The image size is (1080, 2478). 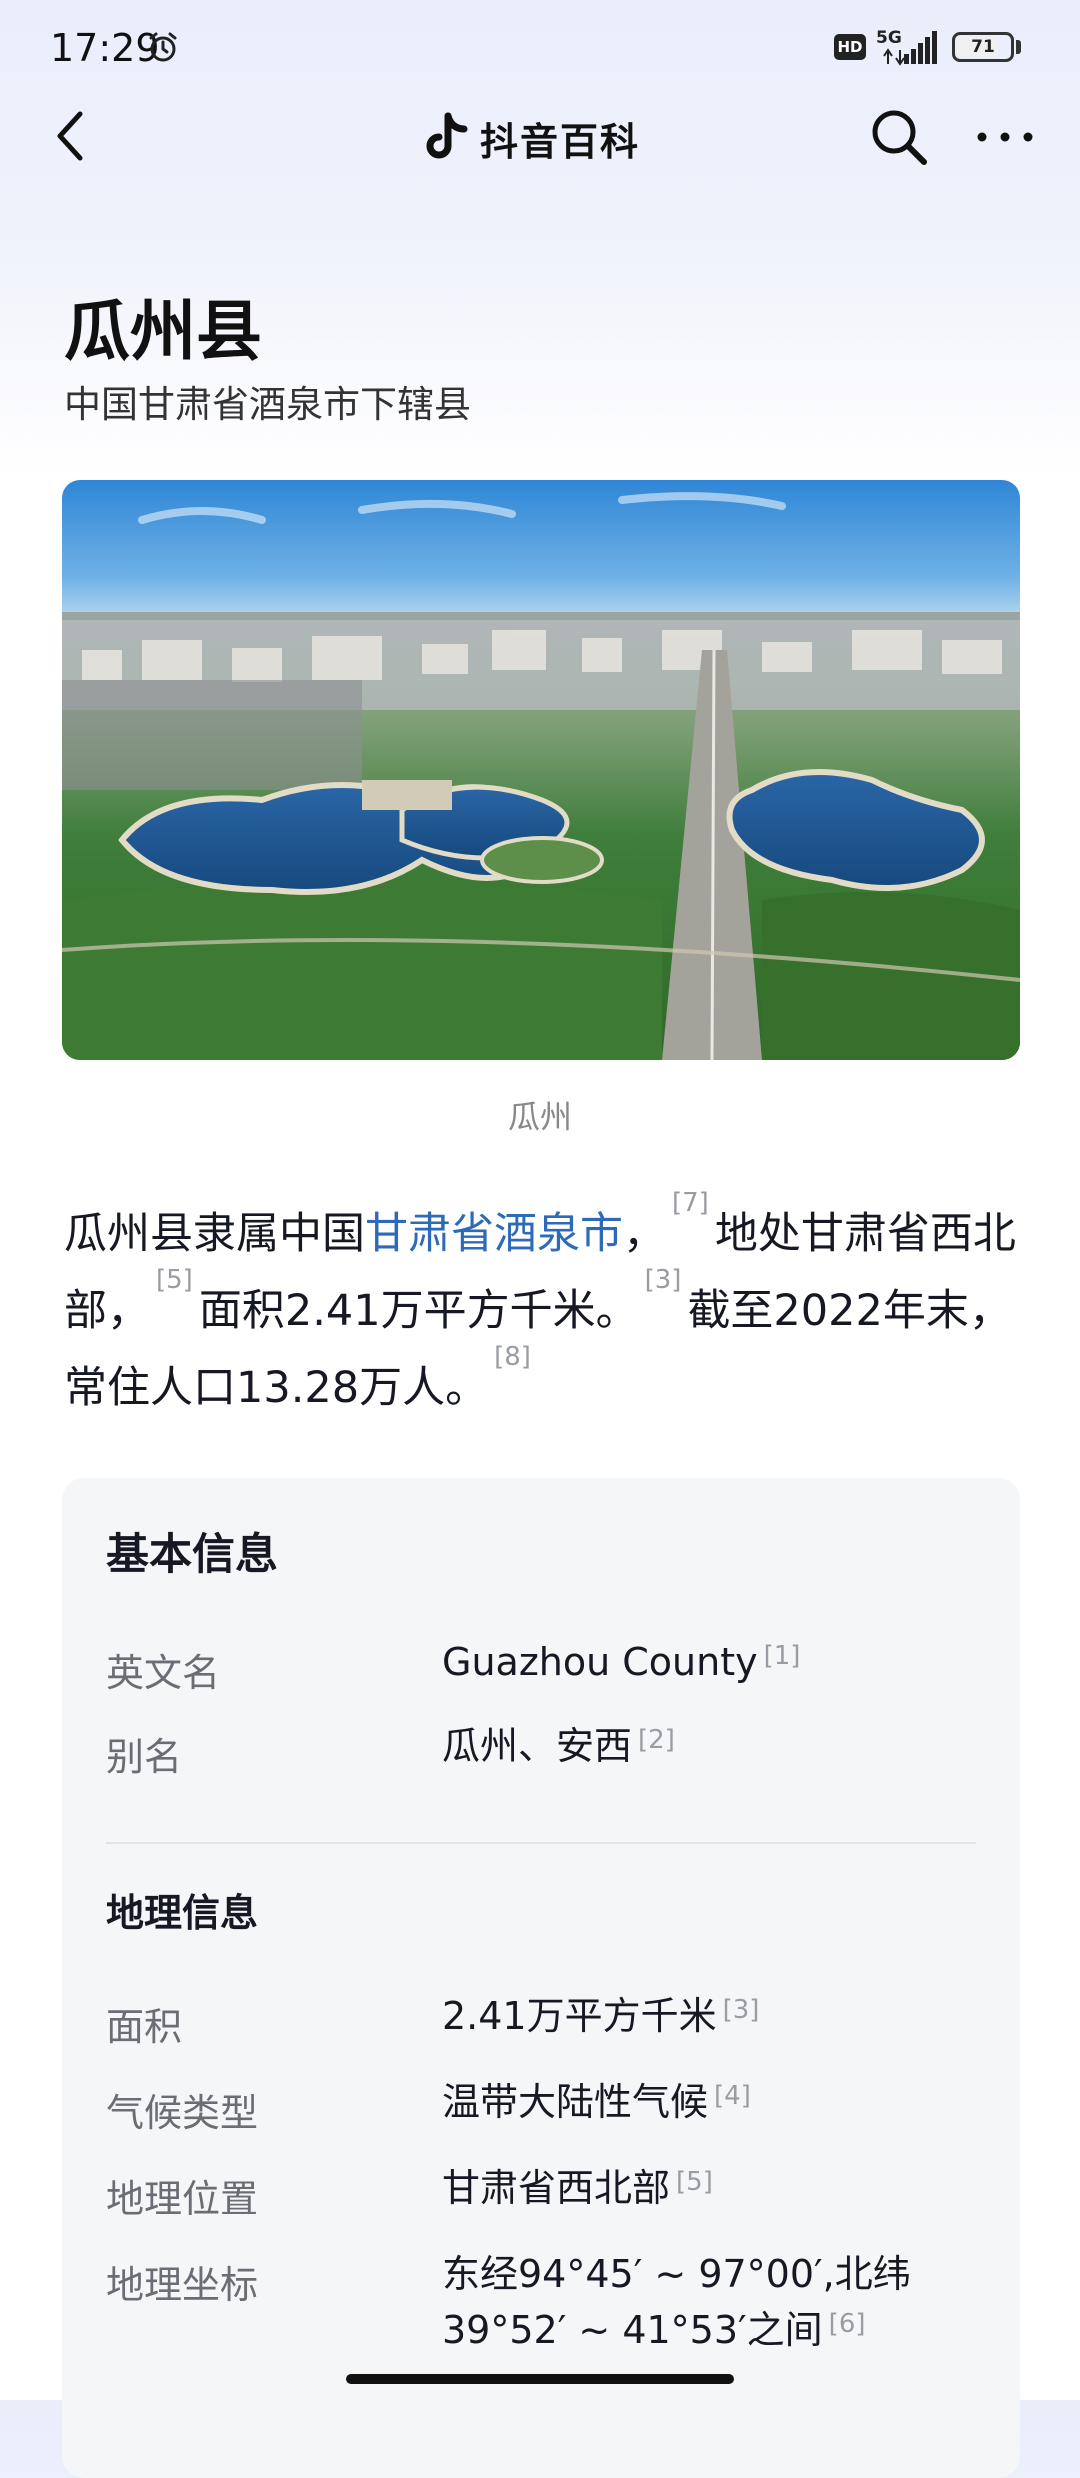 I want to click on info-label-english-name: 英文名, so click(x=163, y=1673).